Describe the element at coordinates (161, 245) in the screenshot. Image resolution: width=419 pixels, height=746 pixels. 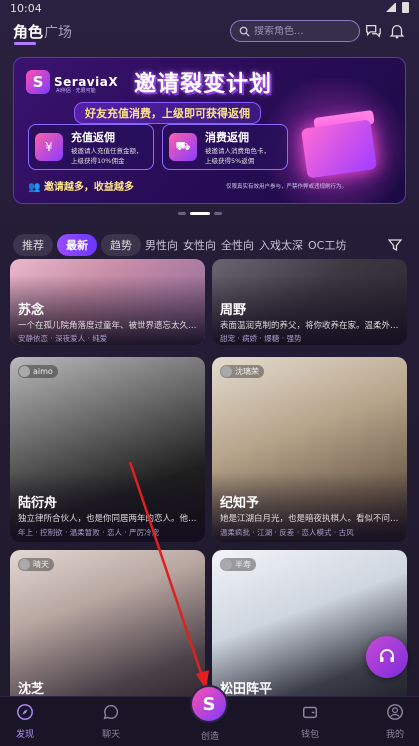
I see `filter-male: 男性向` at that location.